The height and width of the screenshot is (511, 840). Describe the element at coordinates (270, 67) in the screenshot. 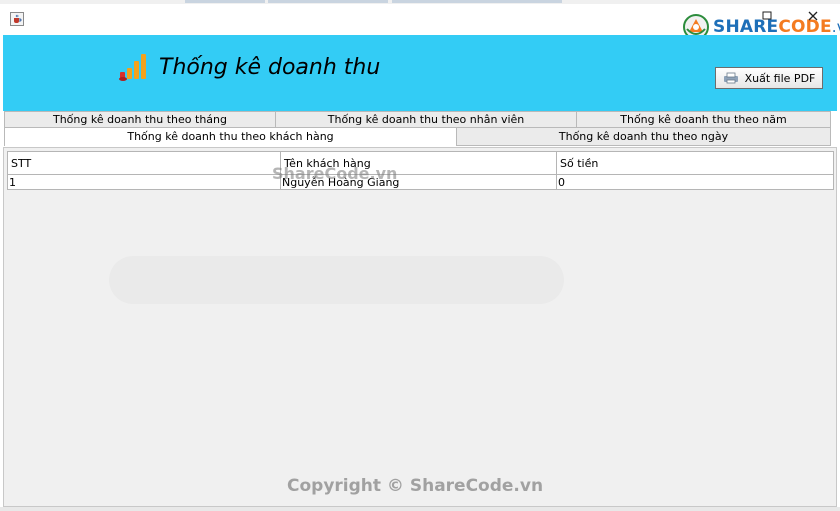

I see `page-title: Thống kê doanh thu` at that location.